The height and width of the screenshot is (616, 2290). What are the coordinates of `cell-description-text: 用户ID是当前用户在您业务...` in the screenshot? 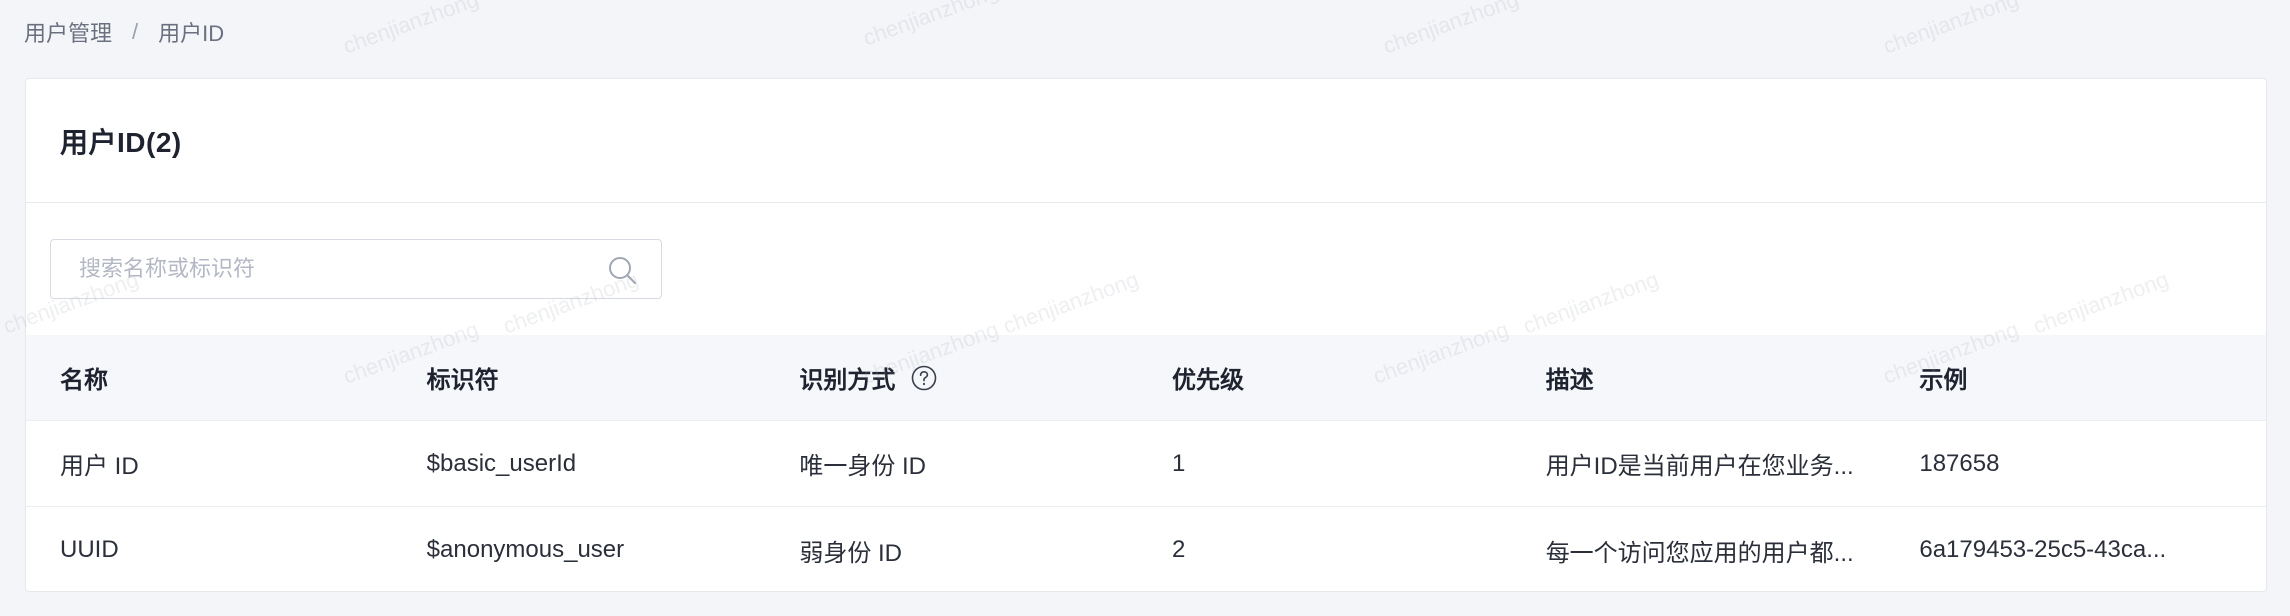 It's located at (1699, 466).